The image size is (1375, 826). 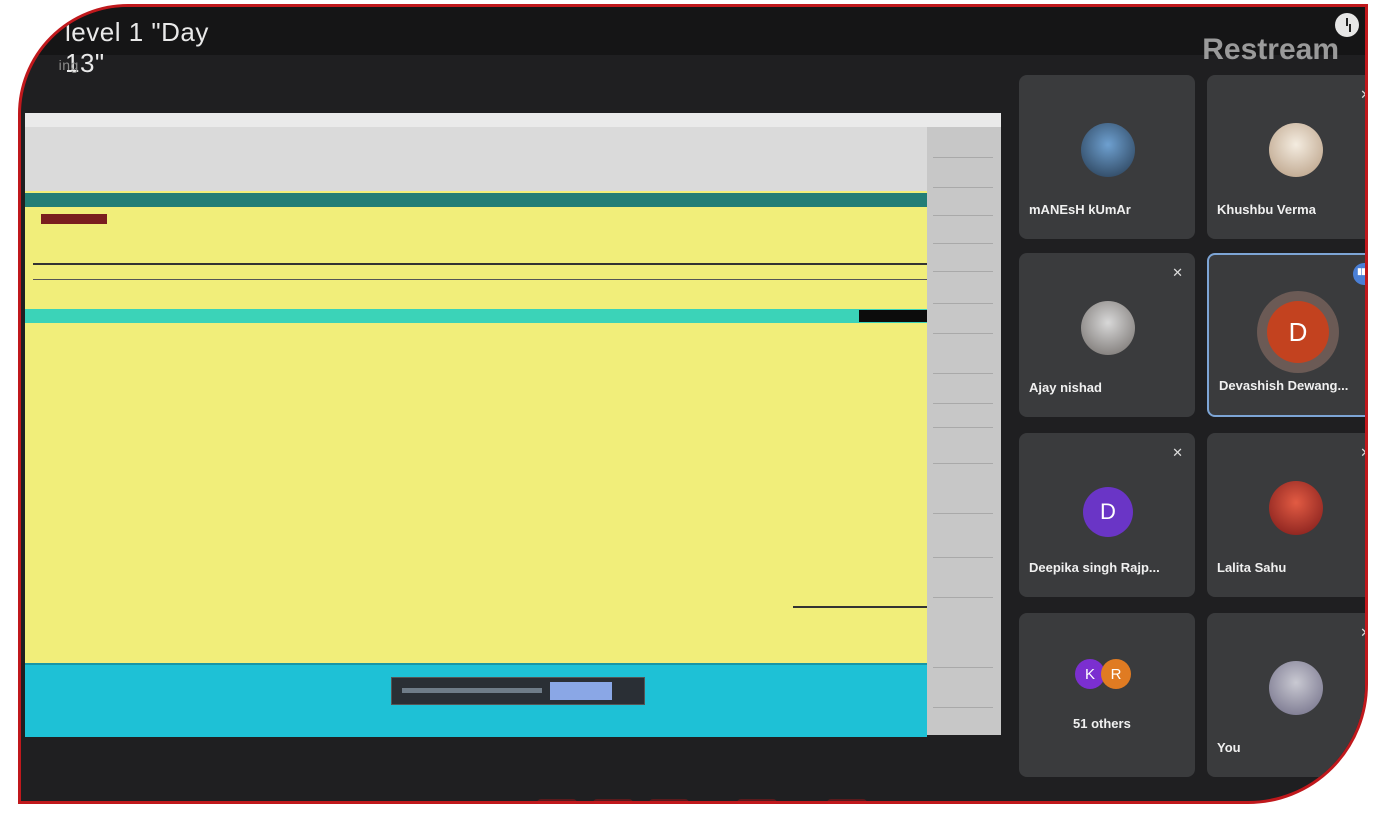 What do you see at coordinates (693, 42) in the screenshot?
I see `stream-top-bar: level 1 "Day 13"ing` at bounding box center [693, 42].